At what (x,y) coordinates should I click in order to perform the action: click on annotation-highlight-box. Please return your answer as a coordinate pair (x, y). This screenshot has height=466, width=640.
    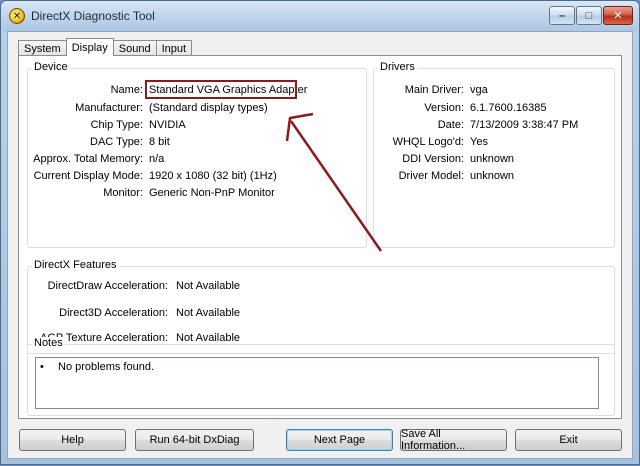
    Looking at the image, I should click on (221, 89).